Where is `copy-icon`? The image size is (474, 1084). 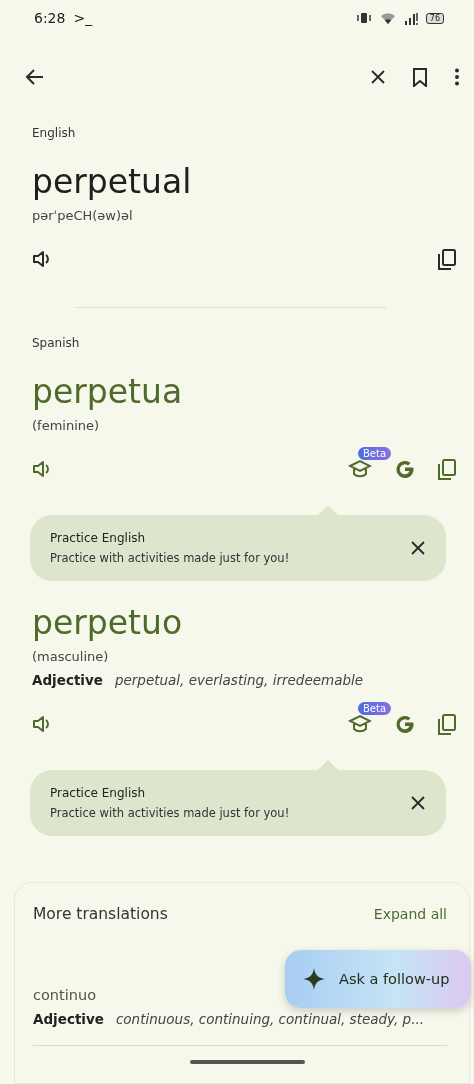 copy-icon is located at coordinates (447, 259).